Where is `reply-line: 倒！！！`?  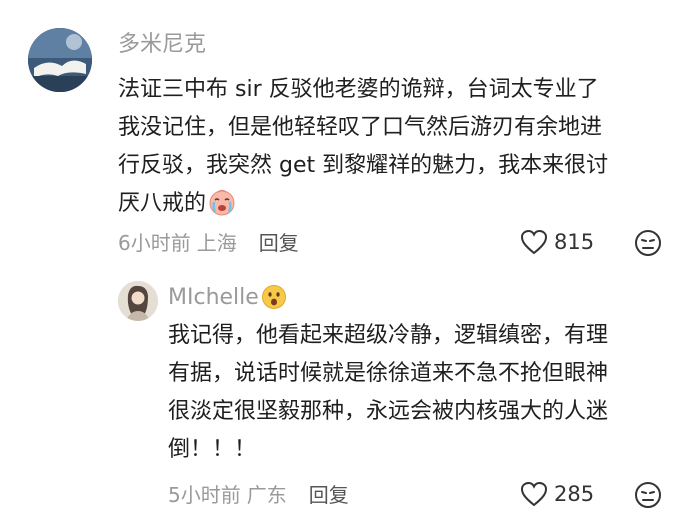
reply-line: 倒！！！ is located at coordinates (212, 449).